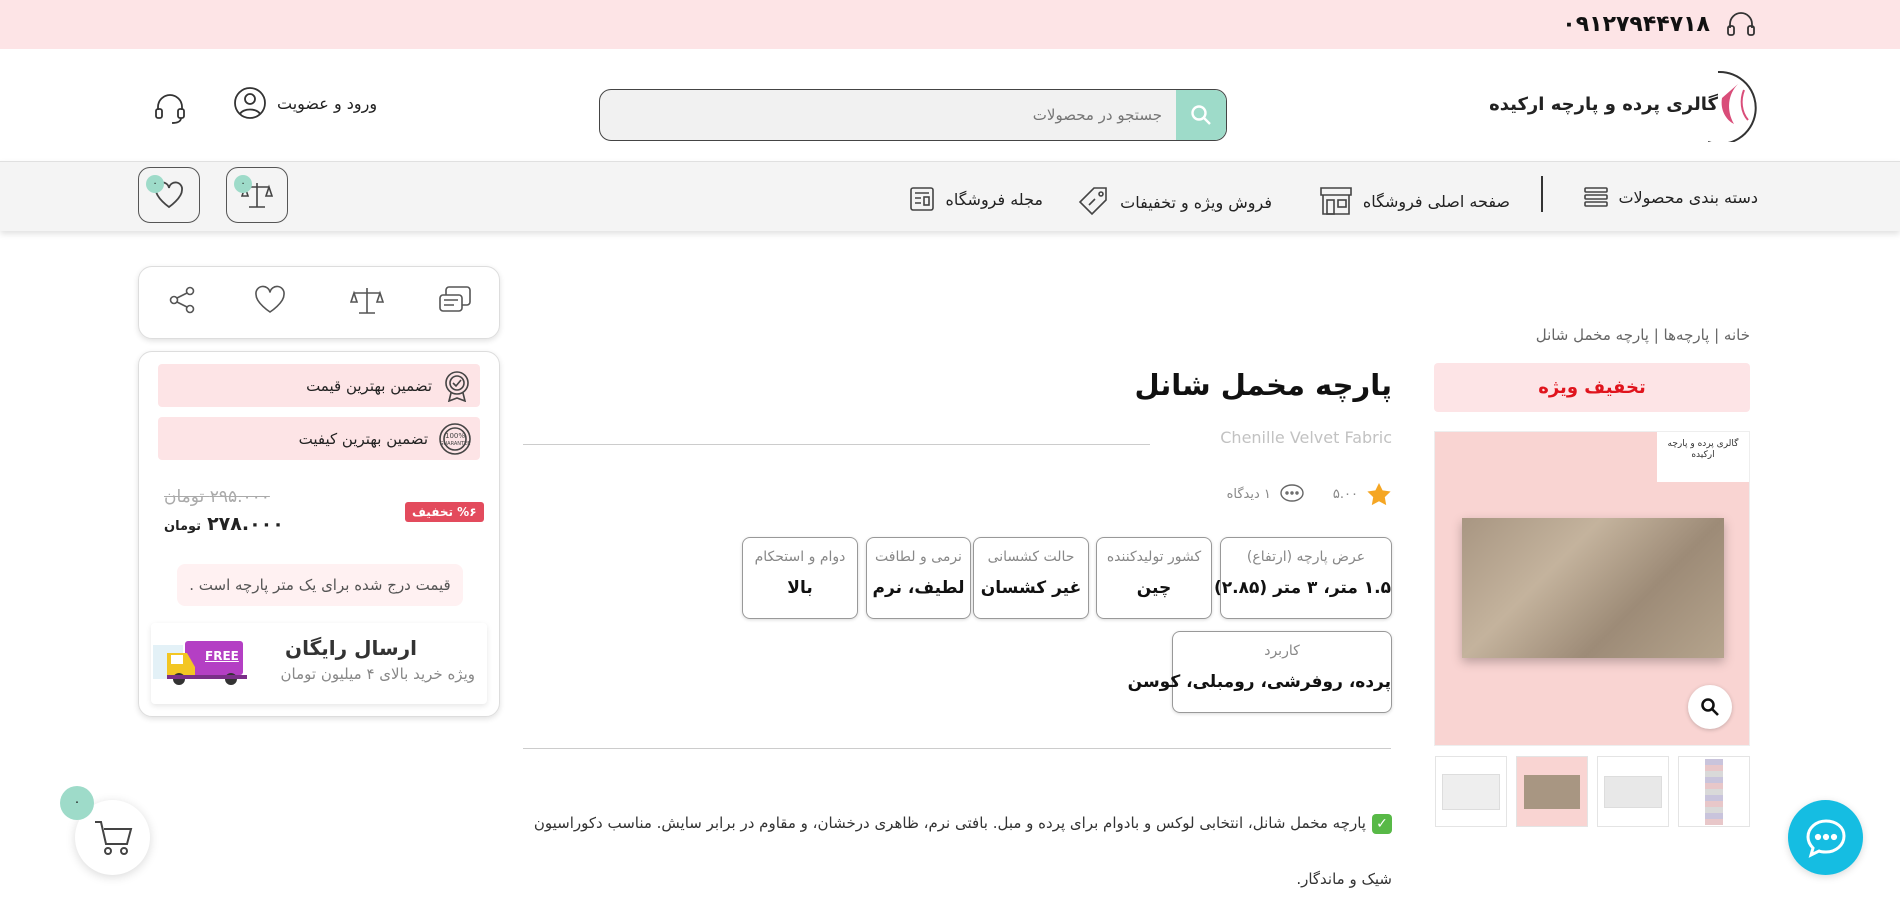 The image size is (1900, 910). What do you see at coordinates (922, 199) in the screenshot?
I see `newspaper-icon` at bounding box center [922, 199].